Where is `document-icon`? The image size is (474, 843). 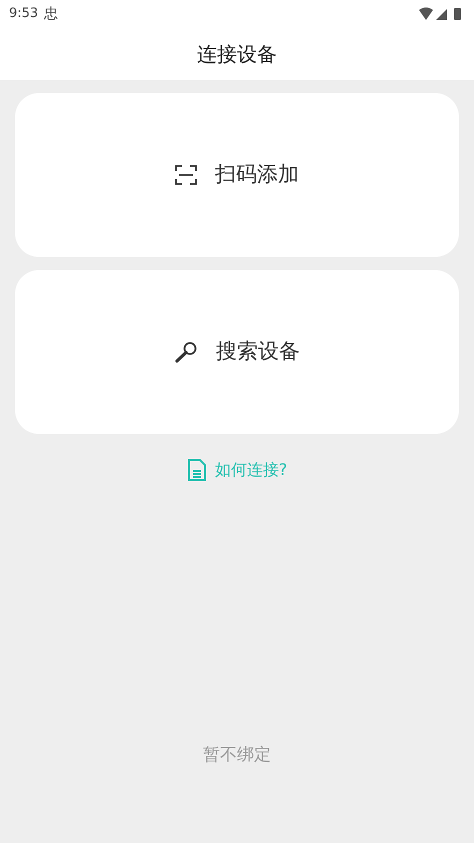
document-icon is located at coordinates (196, 470).